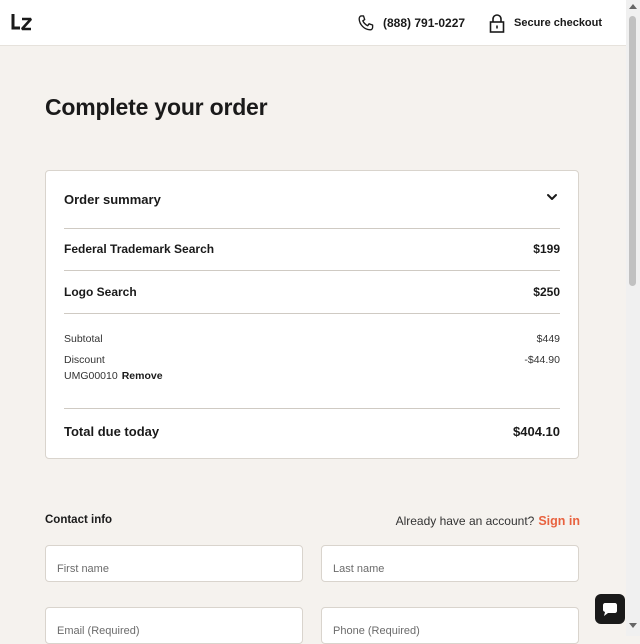 The image size is (640, 644). I want to click on subtotal-label: Subtotal, so click(83, 339).